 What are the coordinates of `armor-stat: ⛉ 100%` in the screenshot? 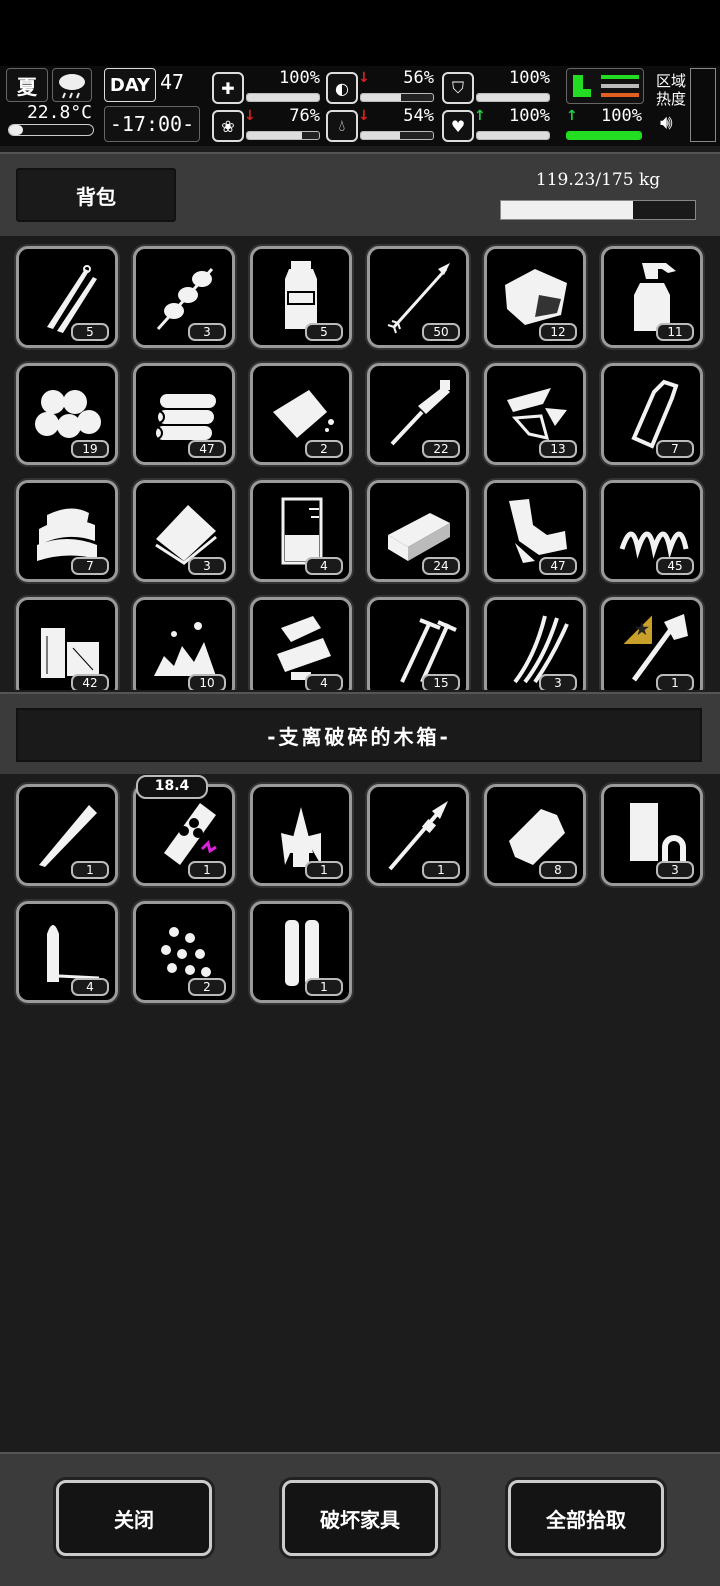 It's located at (497, 86).